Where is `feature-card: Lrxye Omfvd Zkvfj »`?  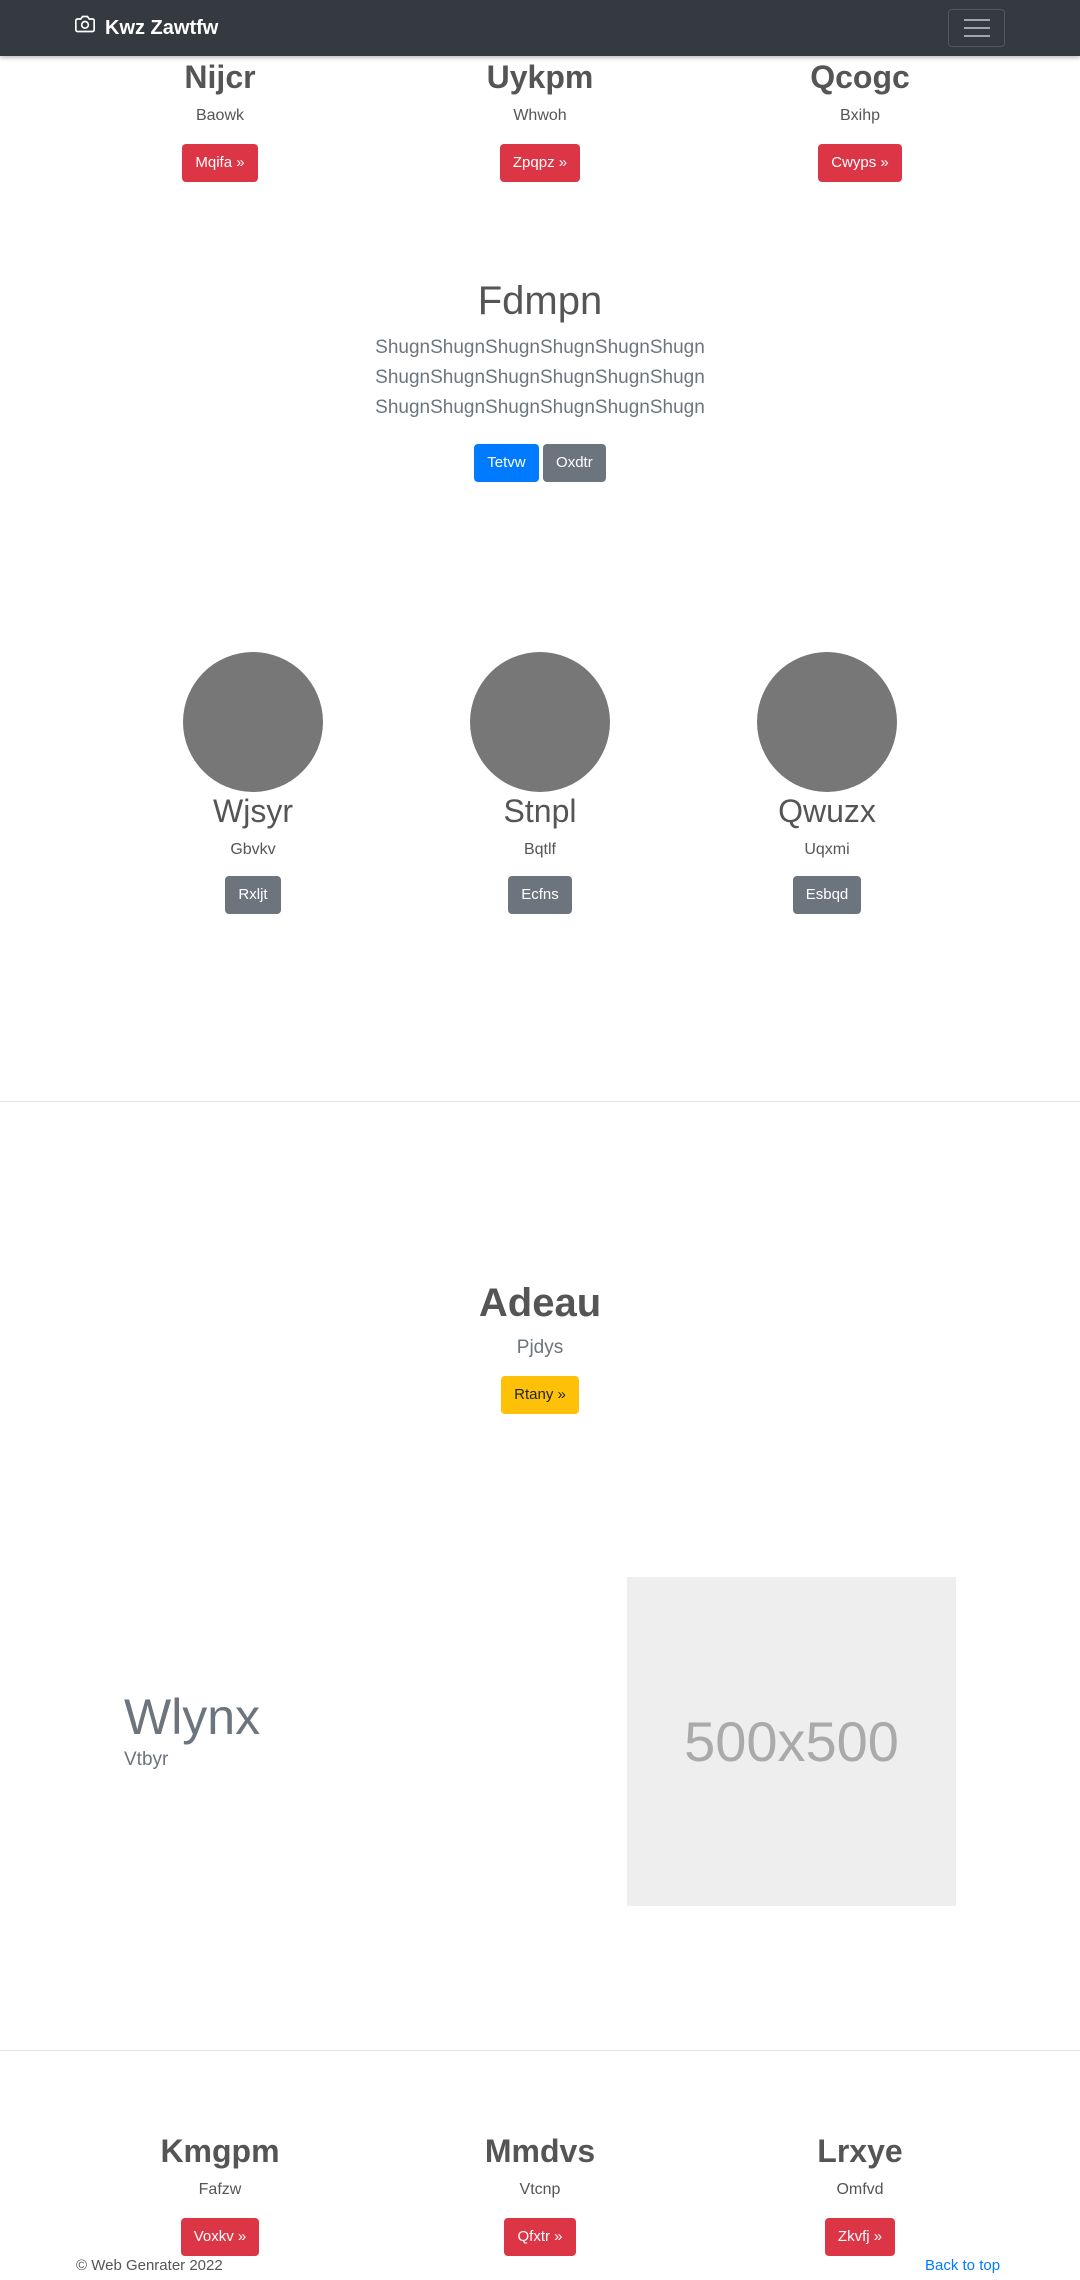
feature-card: Lrxye Omfvd Zkvfj » is located at coordinates (860, 2194).